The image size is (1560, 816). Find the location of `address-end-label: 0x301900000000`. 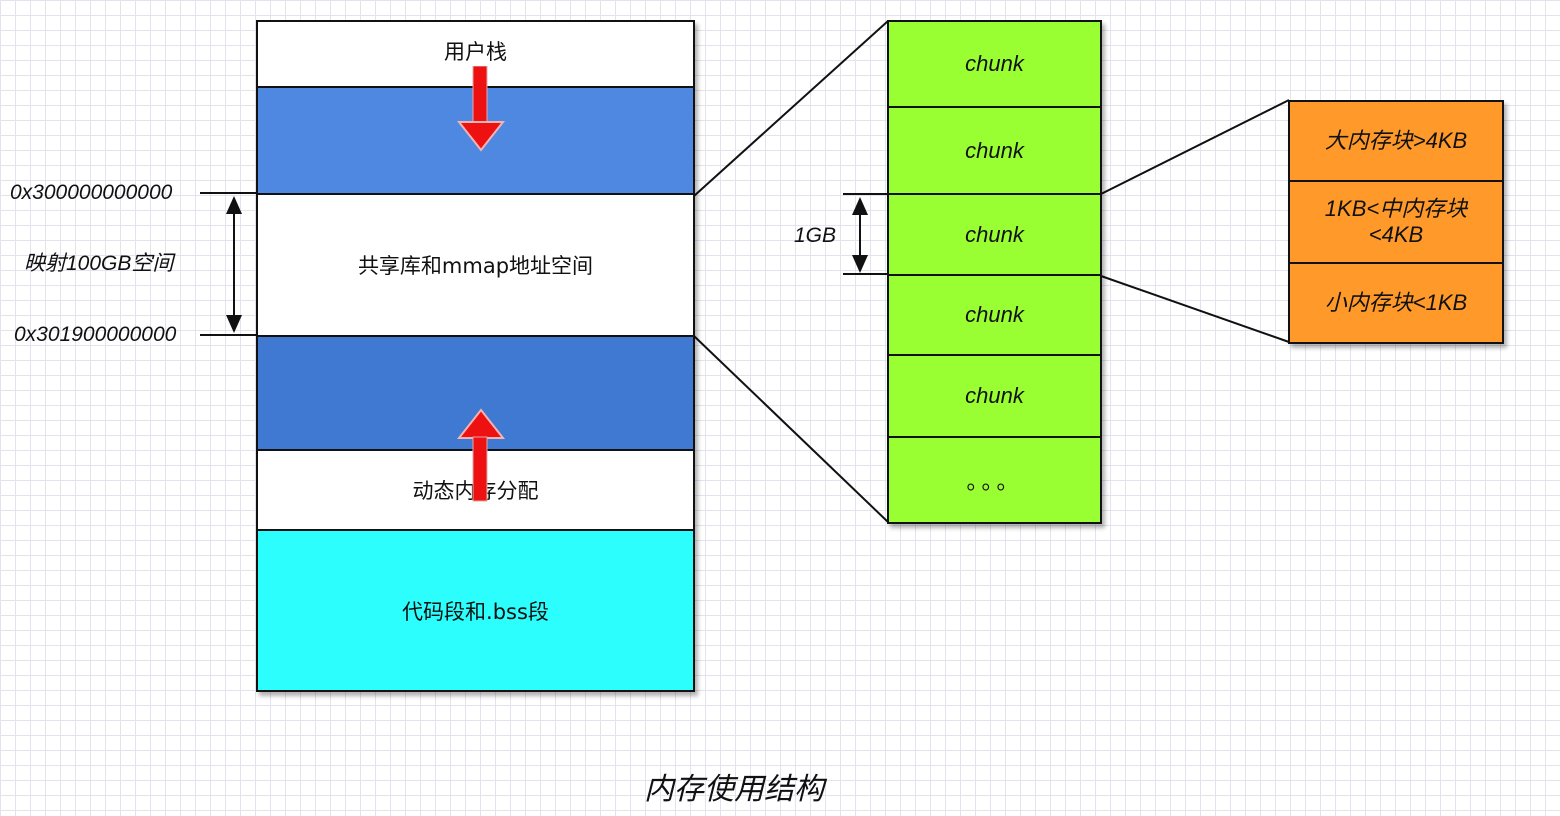

address-end-label: 0x301900000000 is located at coordinates (95, 334).